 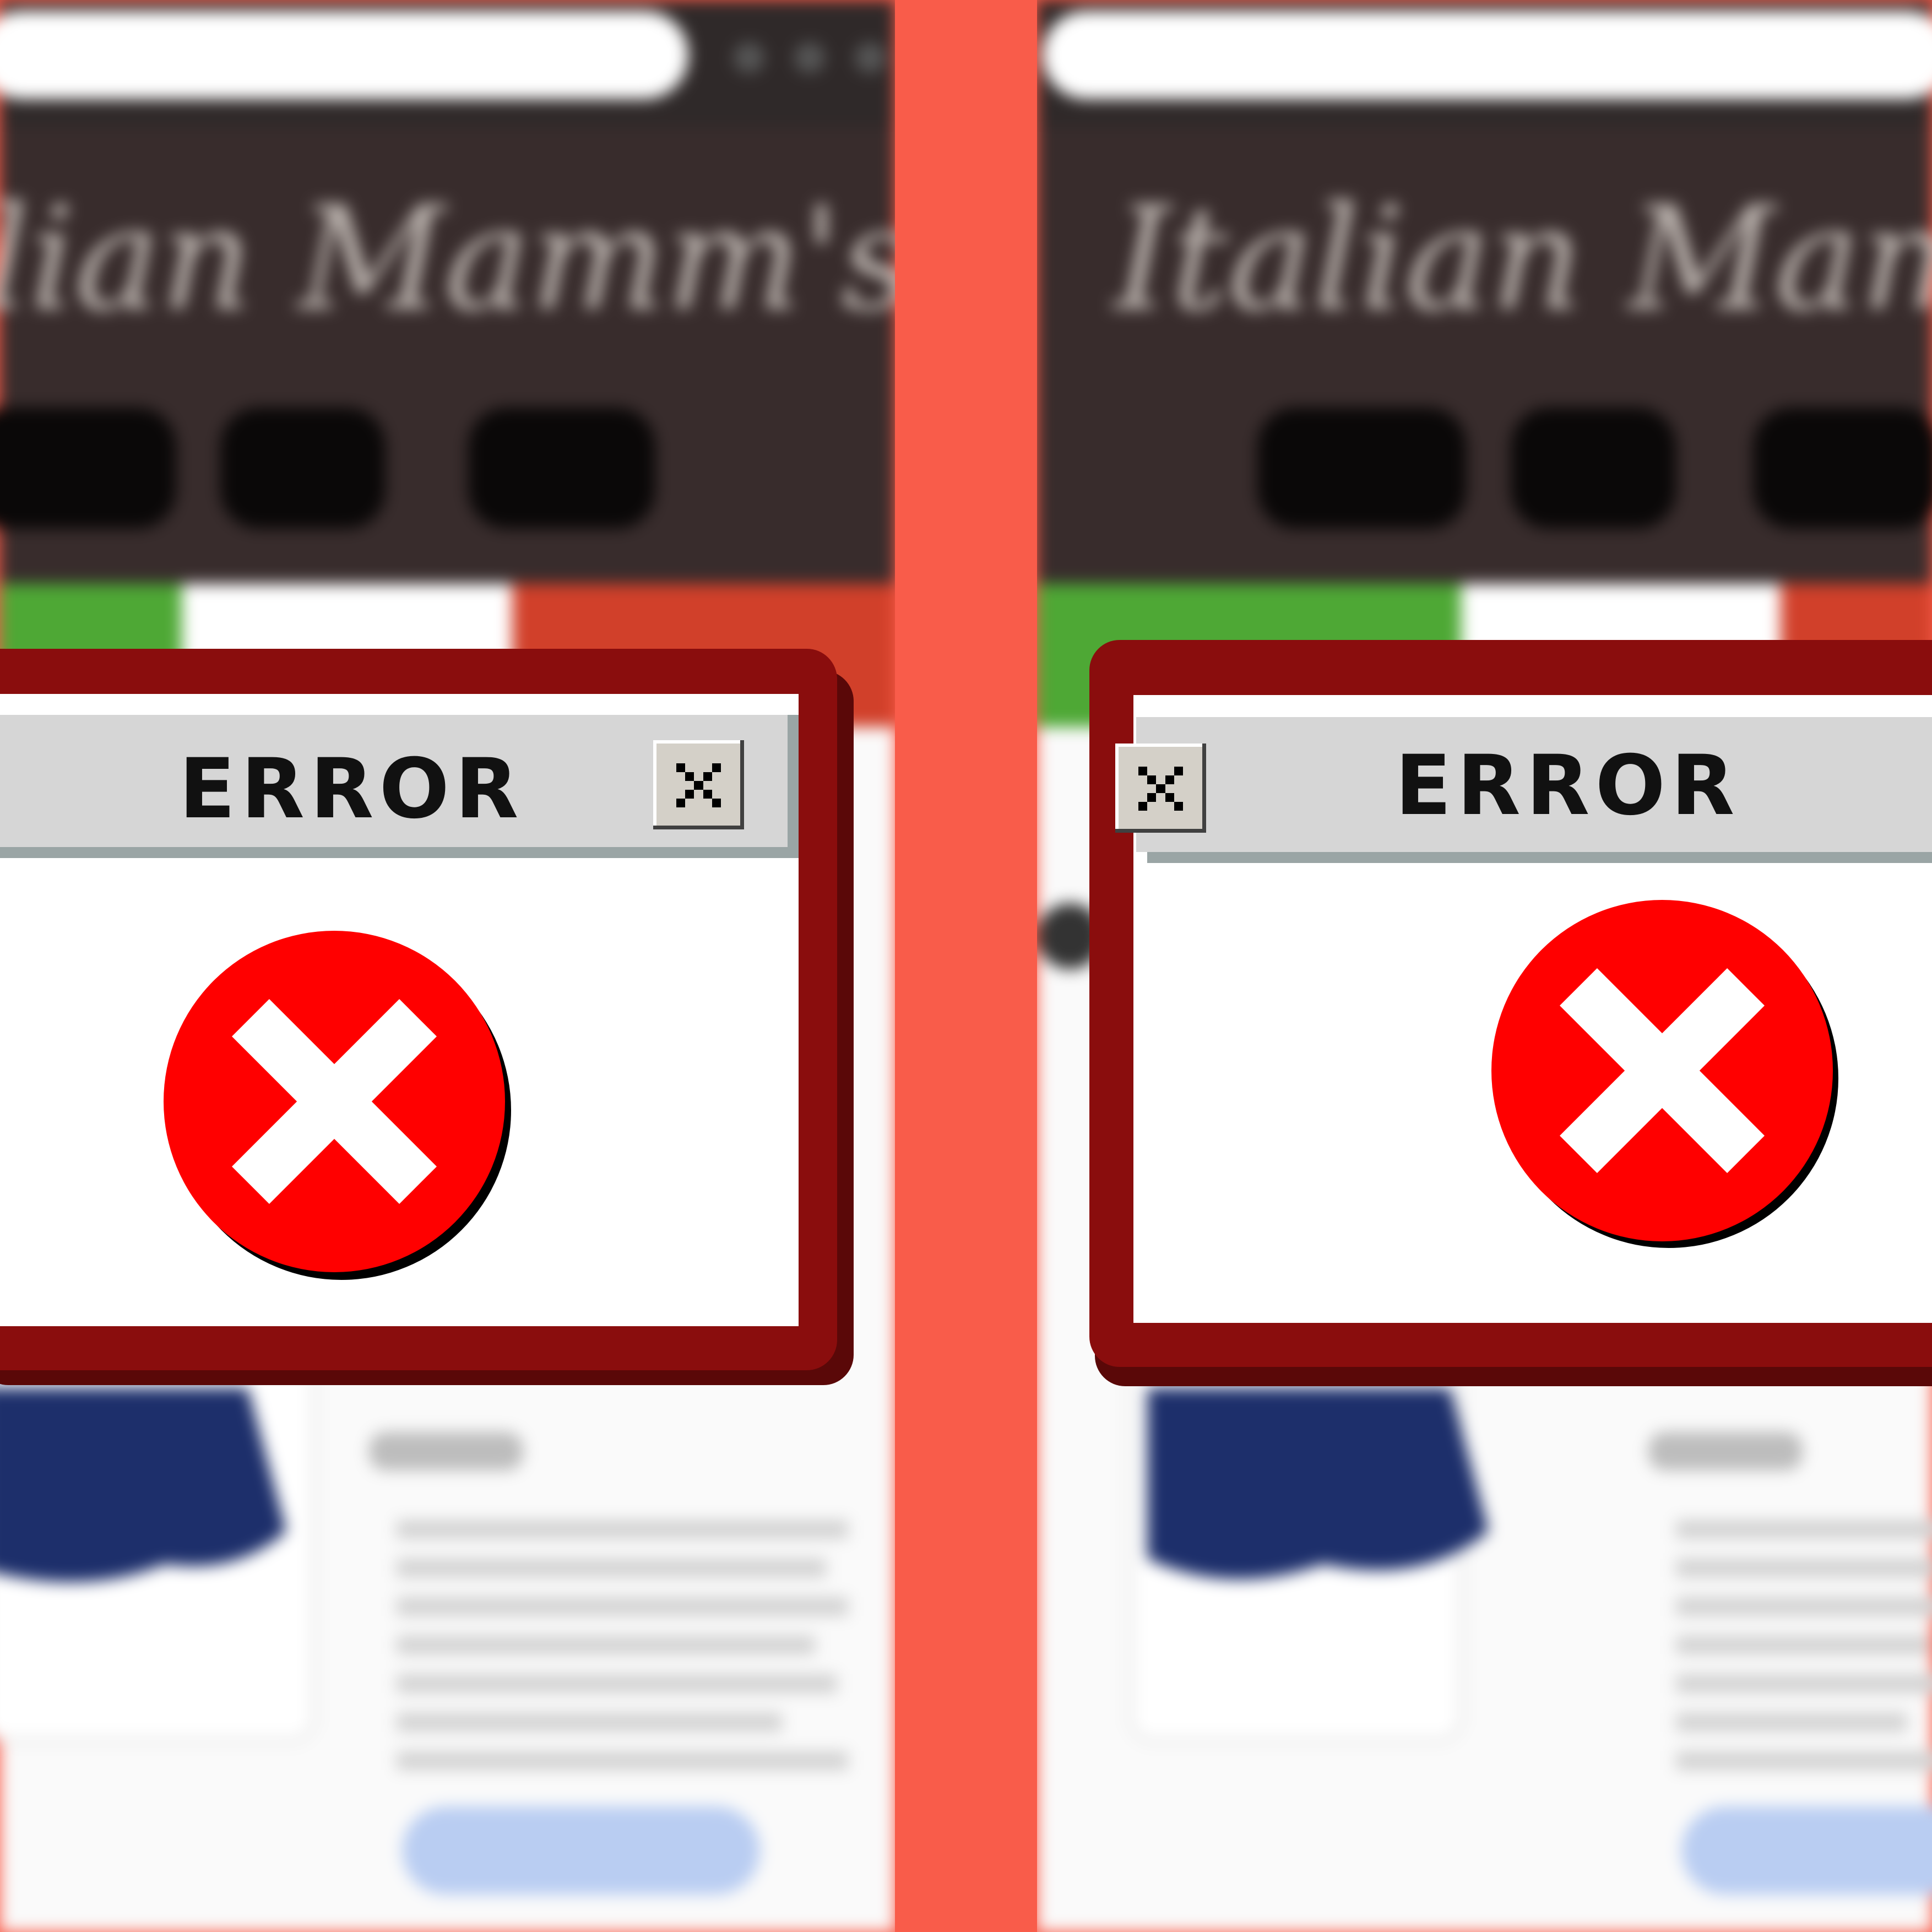 I want to click on svg-text: lian Mamm's wardrobe, so click(x=447, y=259).